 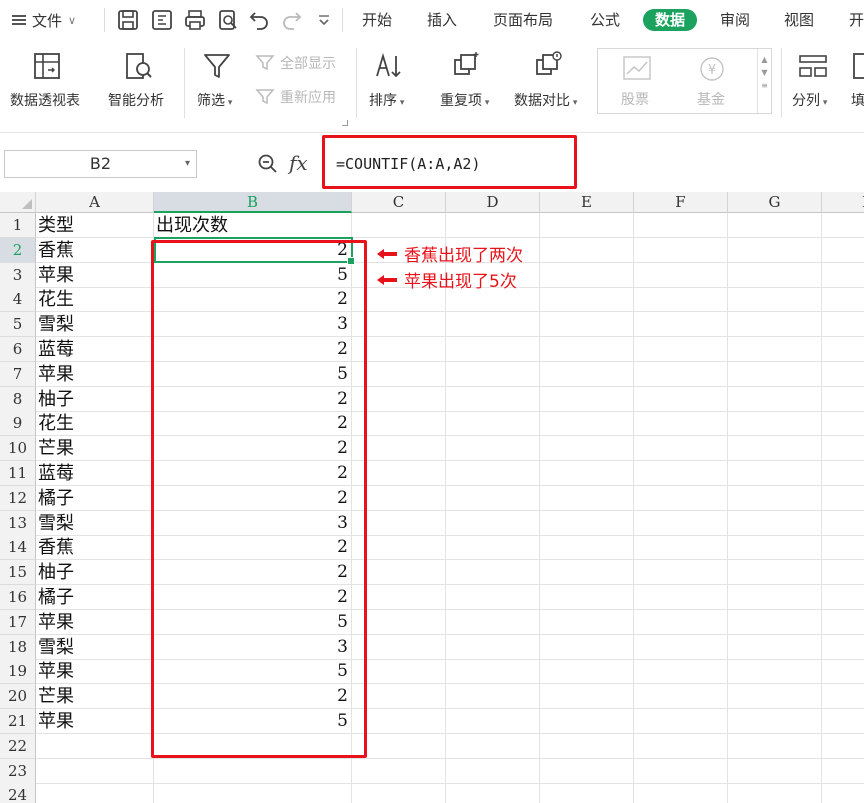 I want to click on cell-b13: 3, so click(x=253, y=523).